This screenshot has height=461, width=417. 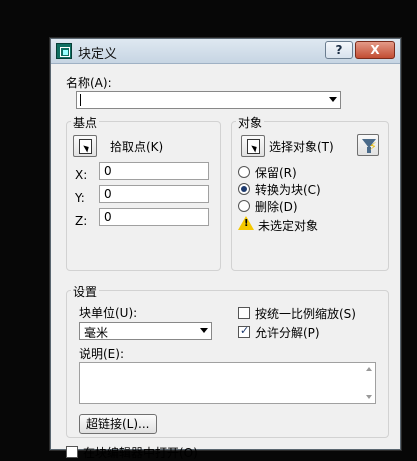 What do you see at coordinates (227, 383) in the screenshot?
I see `description-textarea` at bounding box center [227, 383].